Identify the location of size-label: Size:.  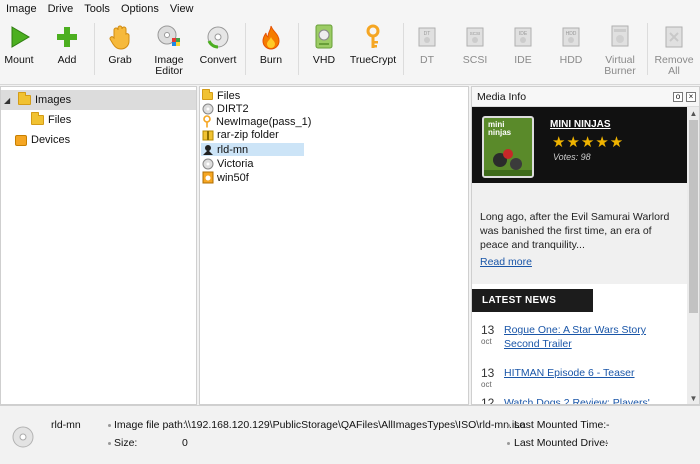
(126, 443).